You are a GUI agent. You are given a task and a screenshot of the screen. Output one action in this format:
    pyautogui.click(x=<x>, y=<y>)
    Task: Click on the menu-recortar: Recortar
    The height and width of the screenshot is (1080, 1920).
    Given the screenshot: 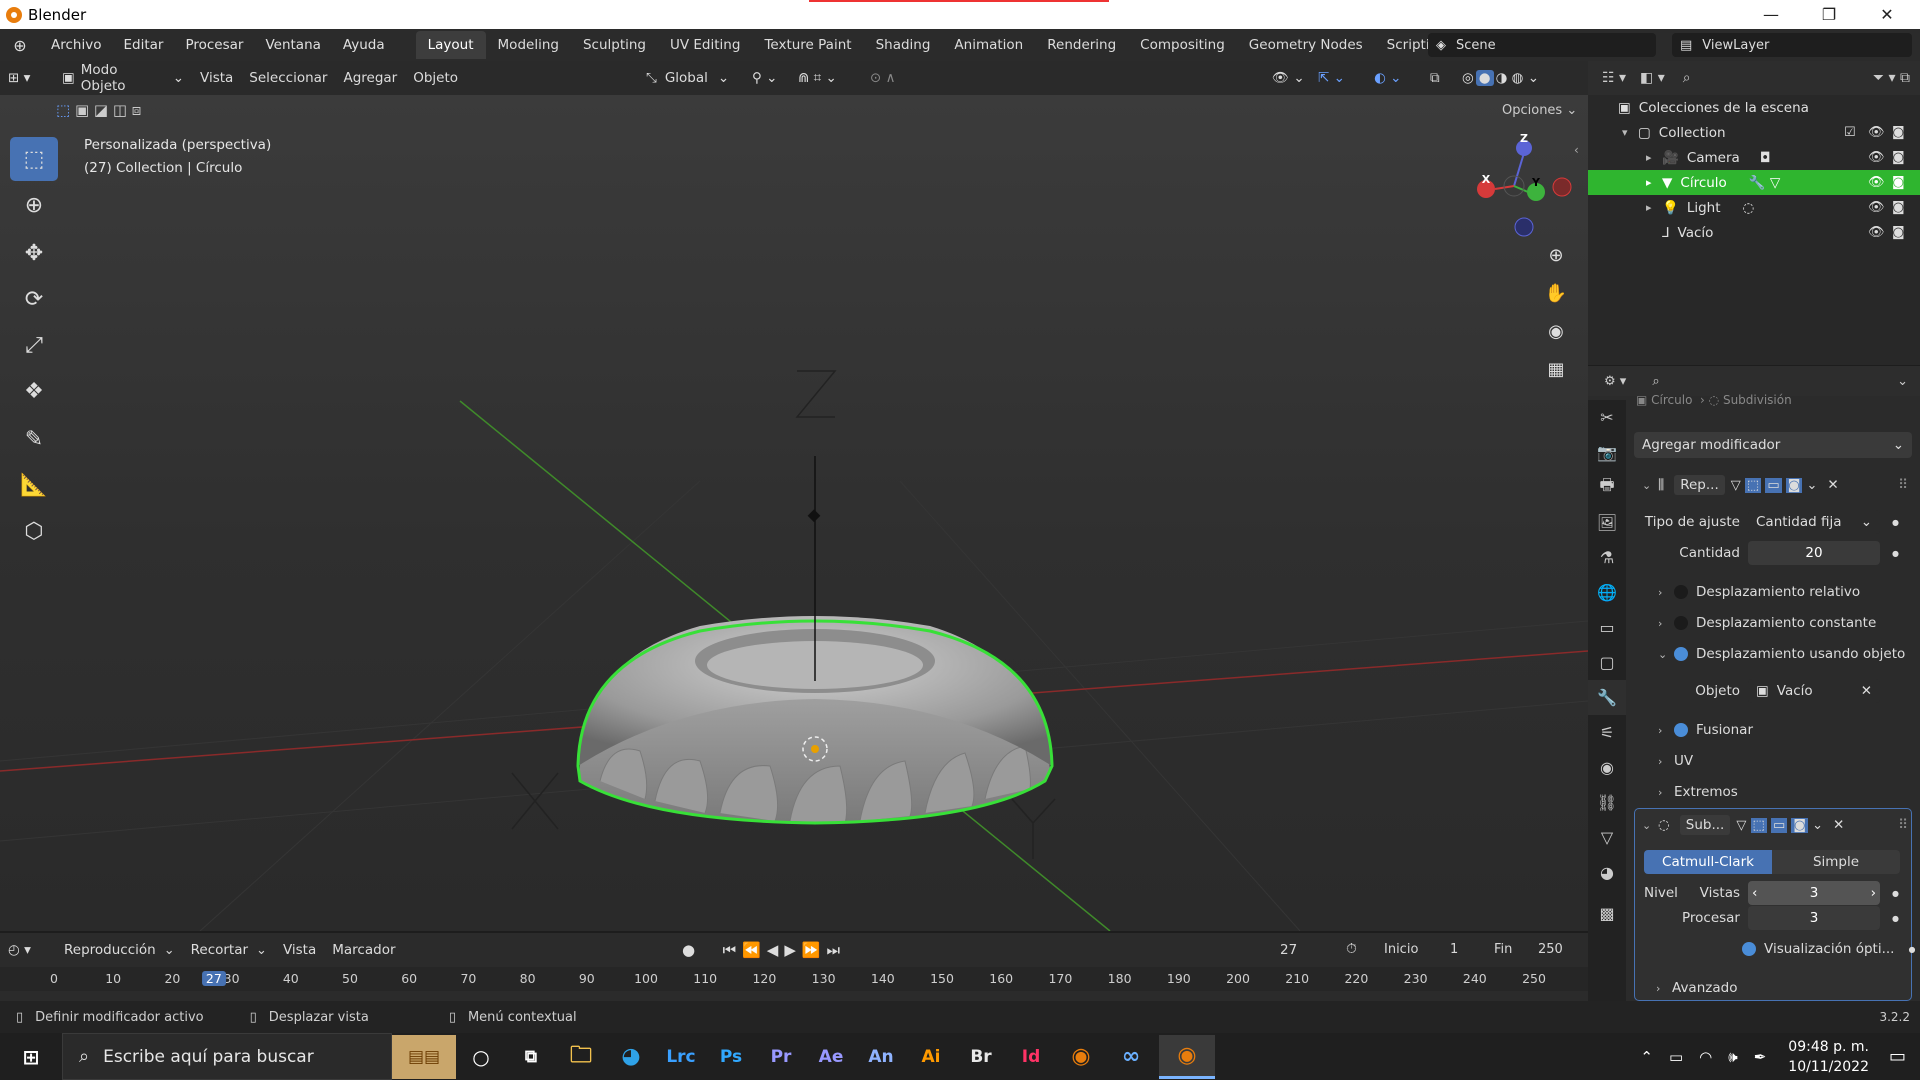 What is the action you would take?
    pyautogui.click(x=219, y=950)
    